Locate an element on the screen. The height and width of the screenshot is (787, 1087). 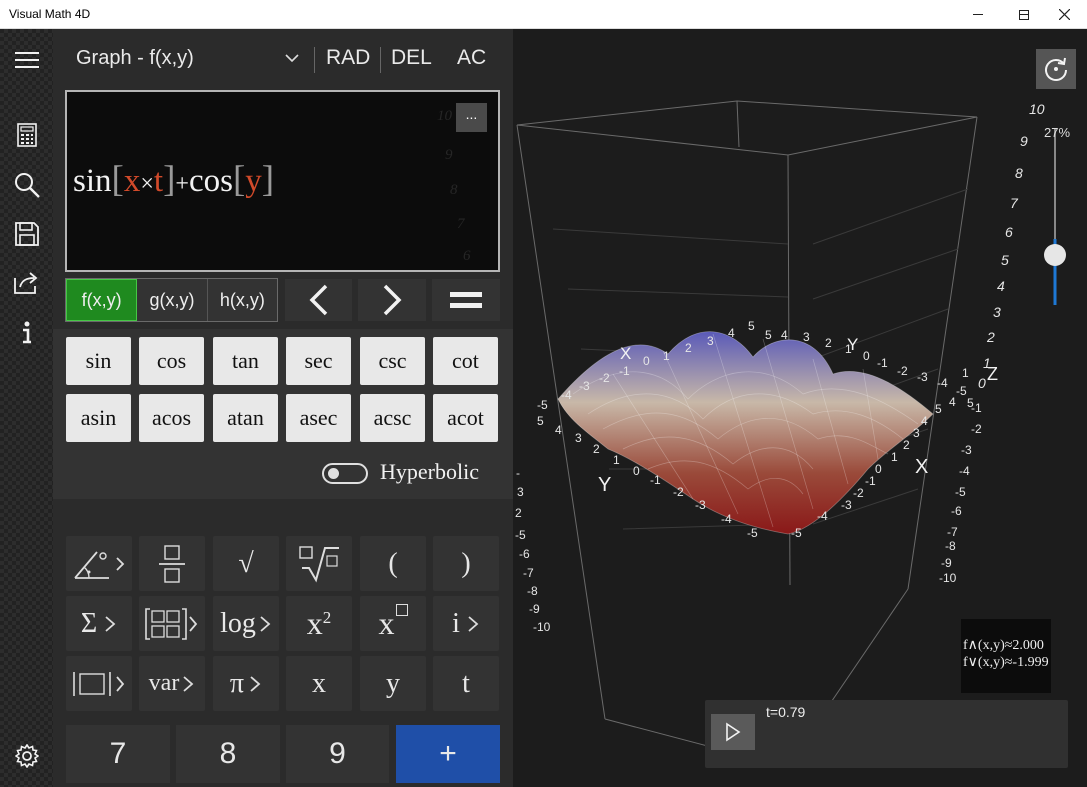
chevron-down-icon is located at coordinates (292, 58).